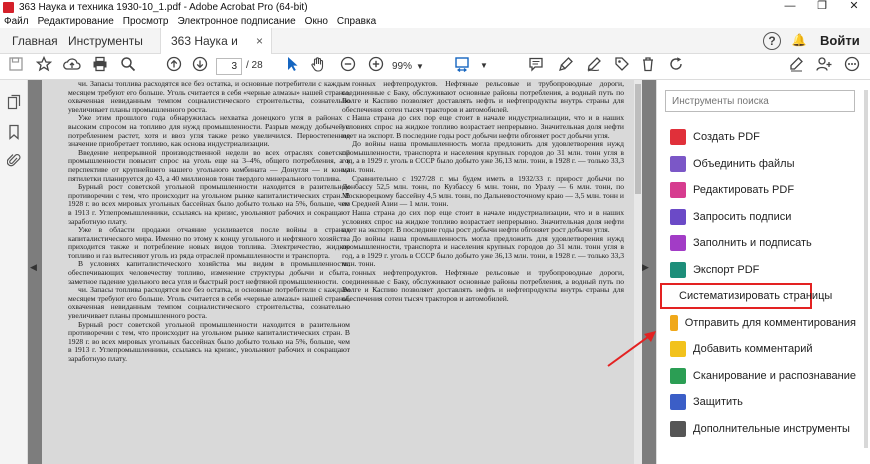 The image size is (870, 464). What do you see at coordinates (536, 66) in the screenshot?
I see `comment-icon` at bounding box center [536, 66].